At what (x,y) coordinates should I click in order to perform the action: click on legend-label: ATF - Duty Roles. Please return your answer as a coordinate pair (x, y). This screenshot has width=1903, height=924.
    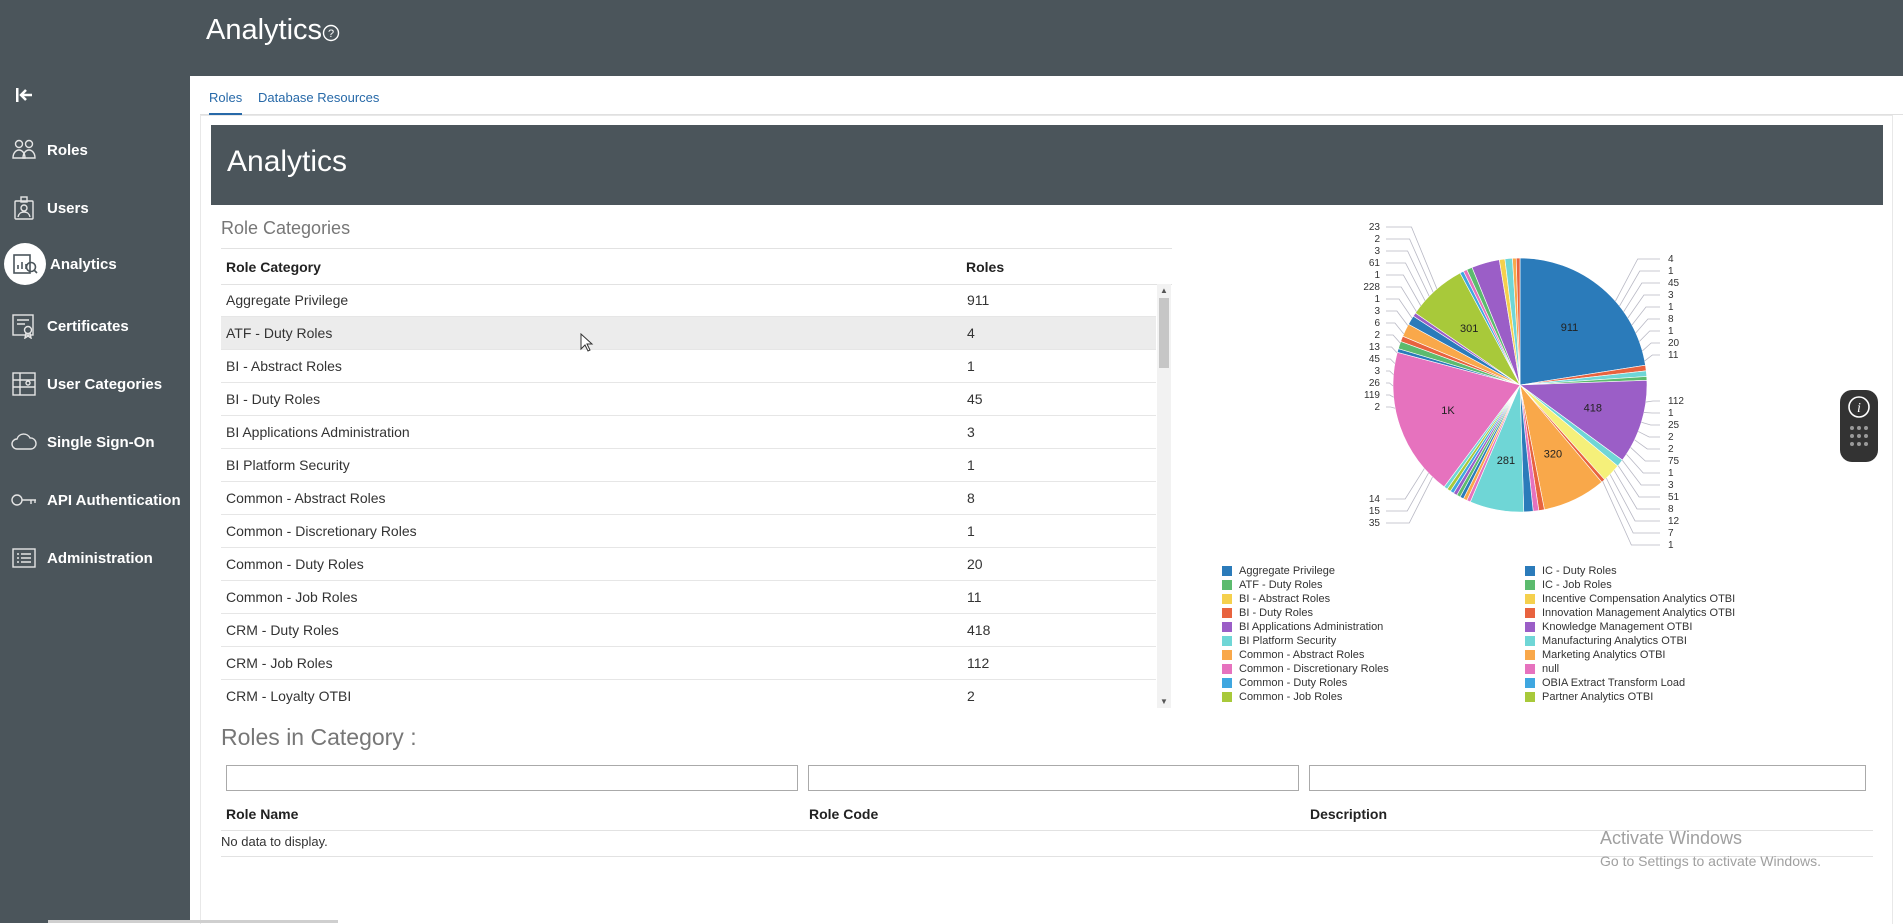
    Looking at the image, I should click on (1281, 585).